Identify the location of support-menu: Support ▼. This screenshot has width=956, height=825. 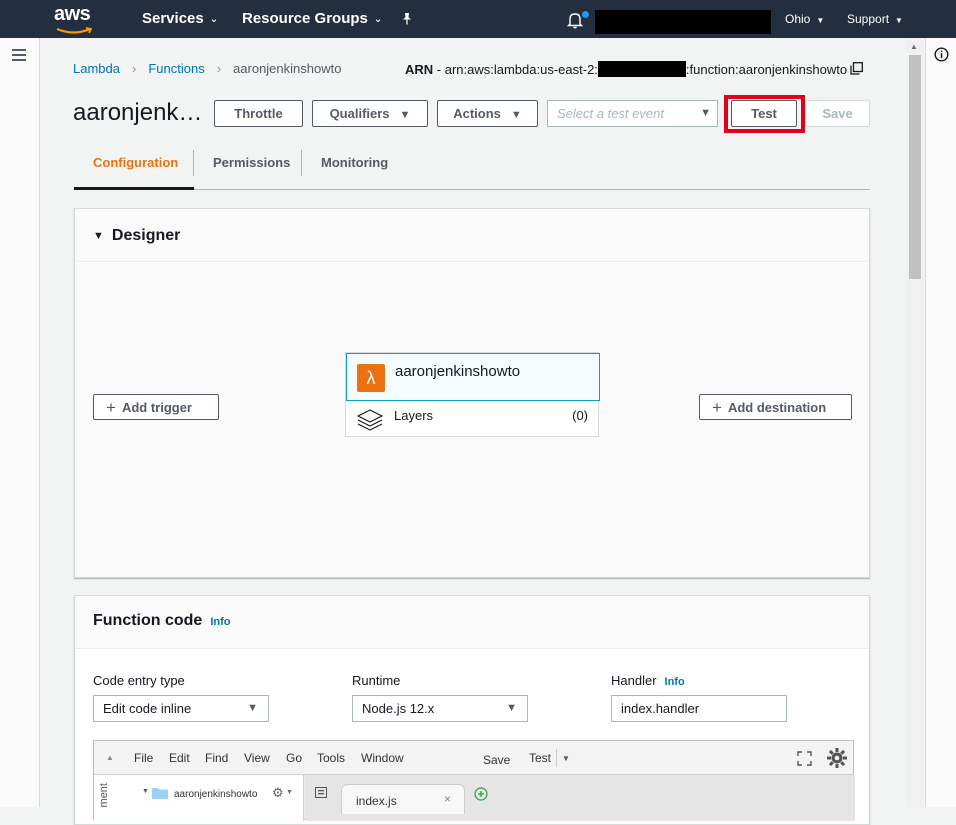
(875, 19).